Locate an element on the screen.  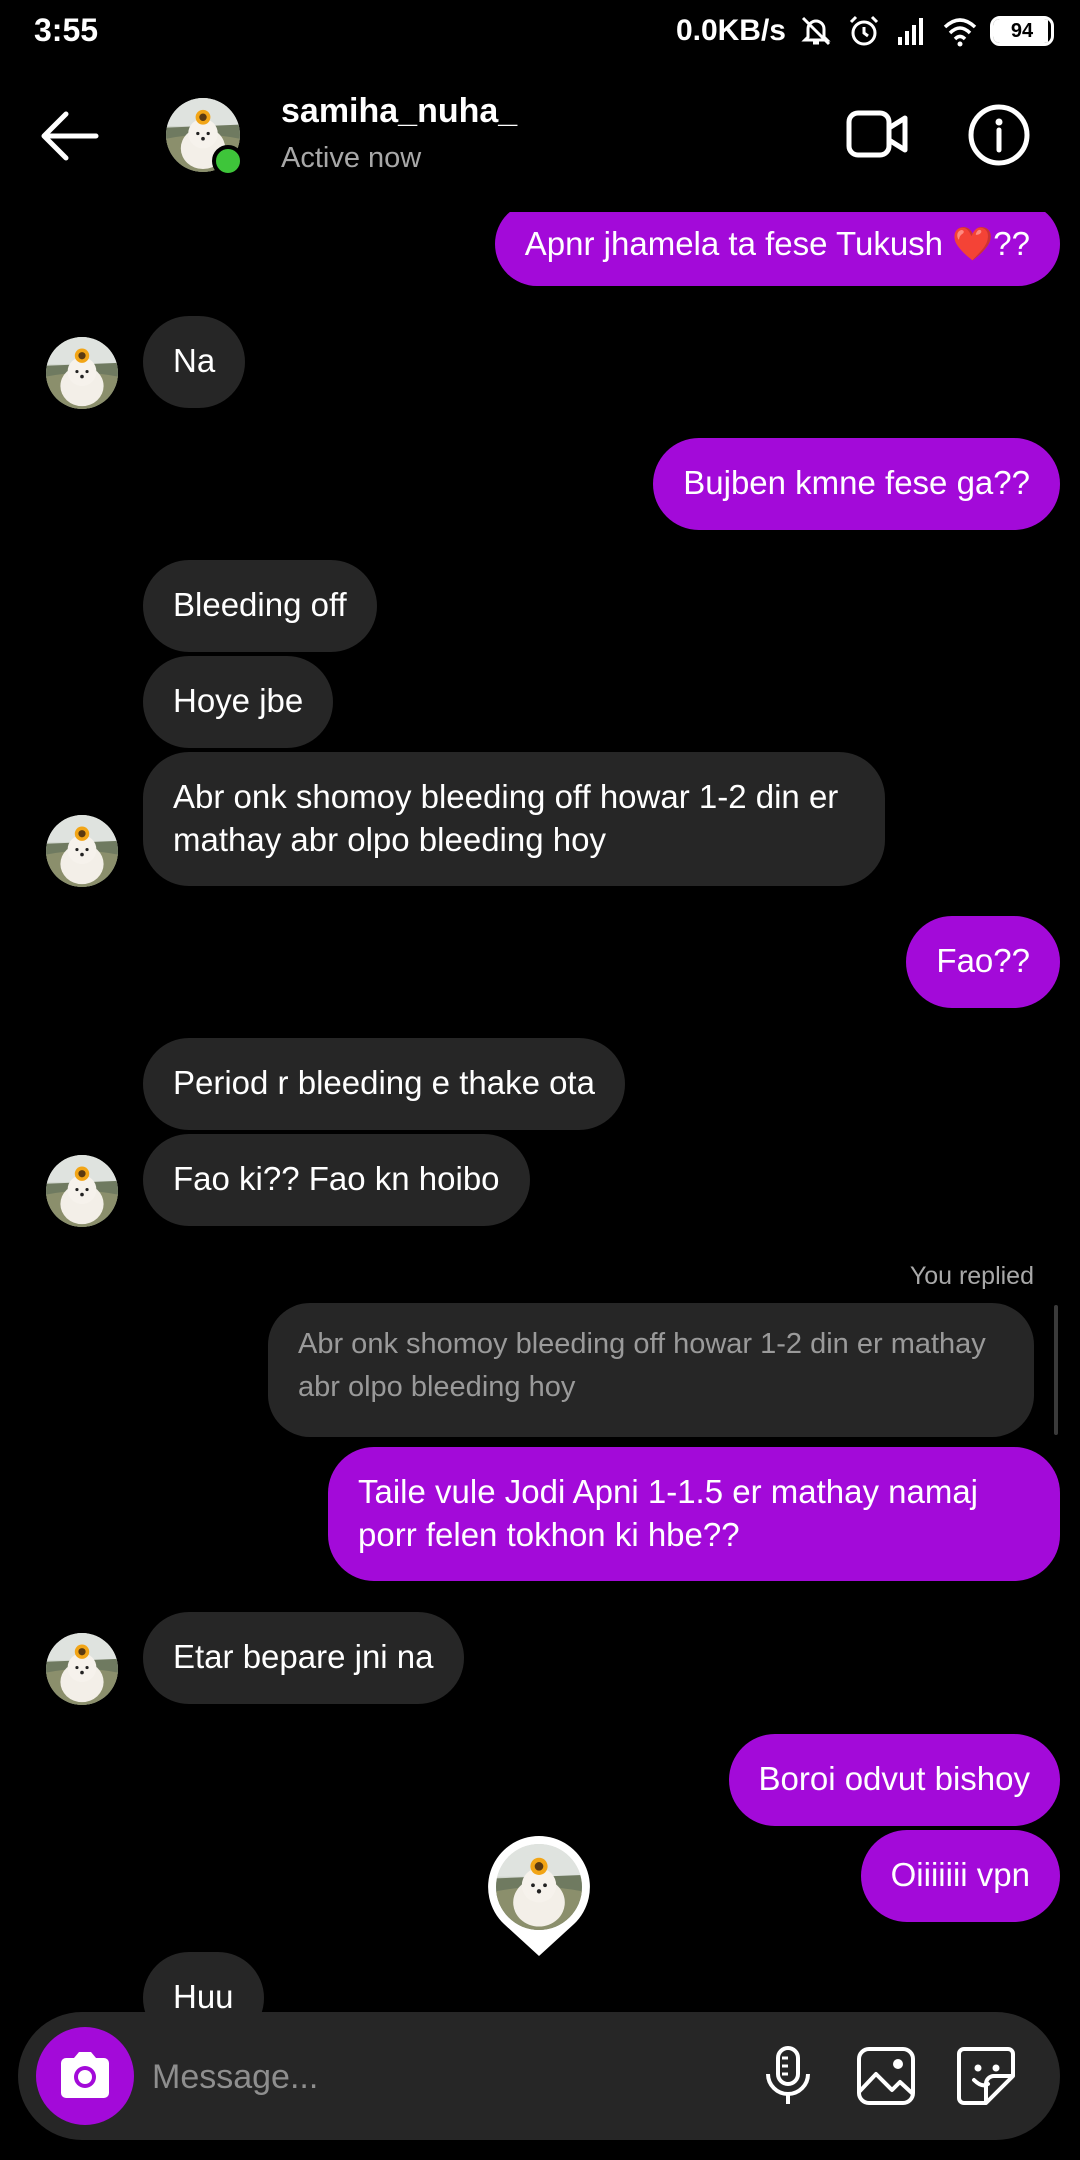
message-bubble-outgoing: Oiiiiiii vpn is located at coordinates (960, 1876).